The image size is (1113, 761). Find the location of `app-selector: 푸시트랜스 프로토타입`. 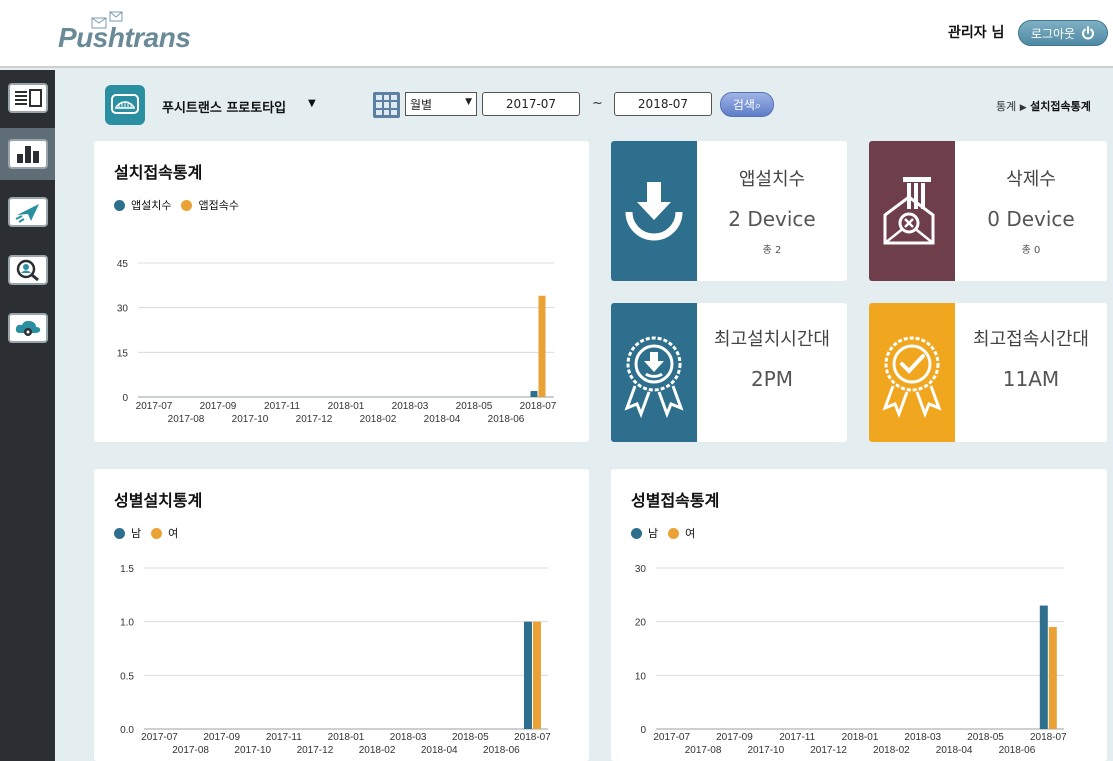

app-selector: 푸시트랜스 프로토타입 is located at coordinates (224, 106).